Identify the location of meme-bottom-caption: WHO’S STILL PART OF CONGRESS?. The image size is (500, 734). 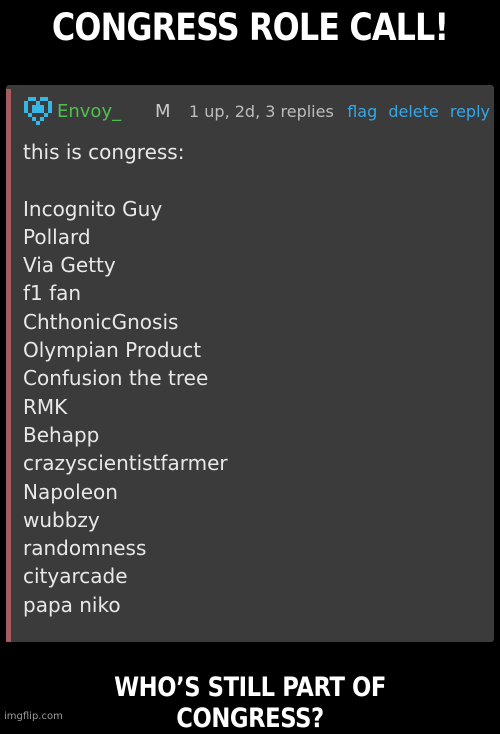
(250, 703).